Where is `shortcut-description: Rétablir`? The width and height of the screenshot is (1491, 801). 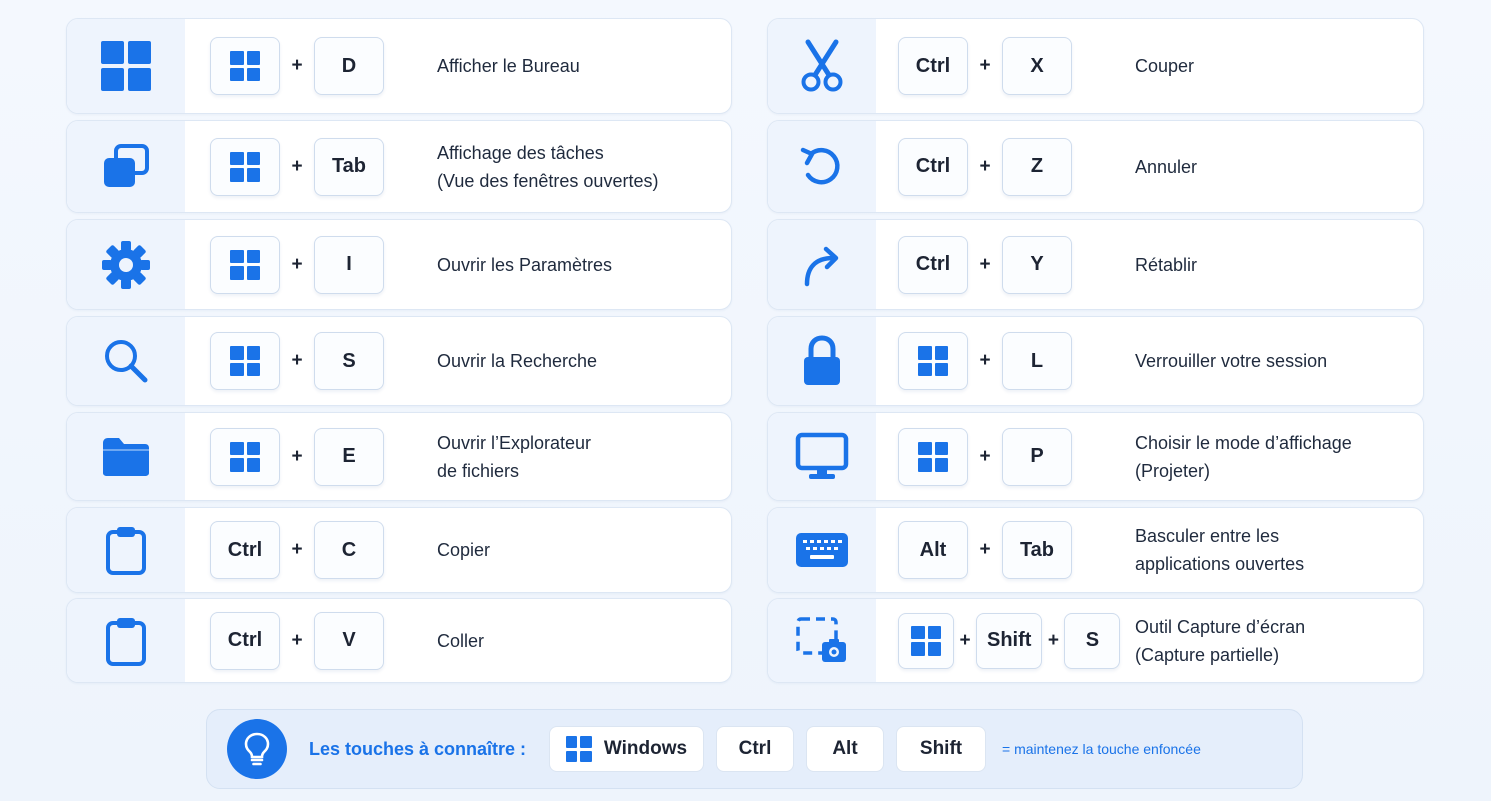 shortcut-description: Rétablir is located at coordinates (1166, 265).